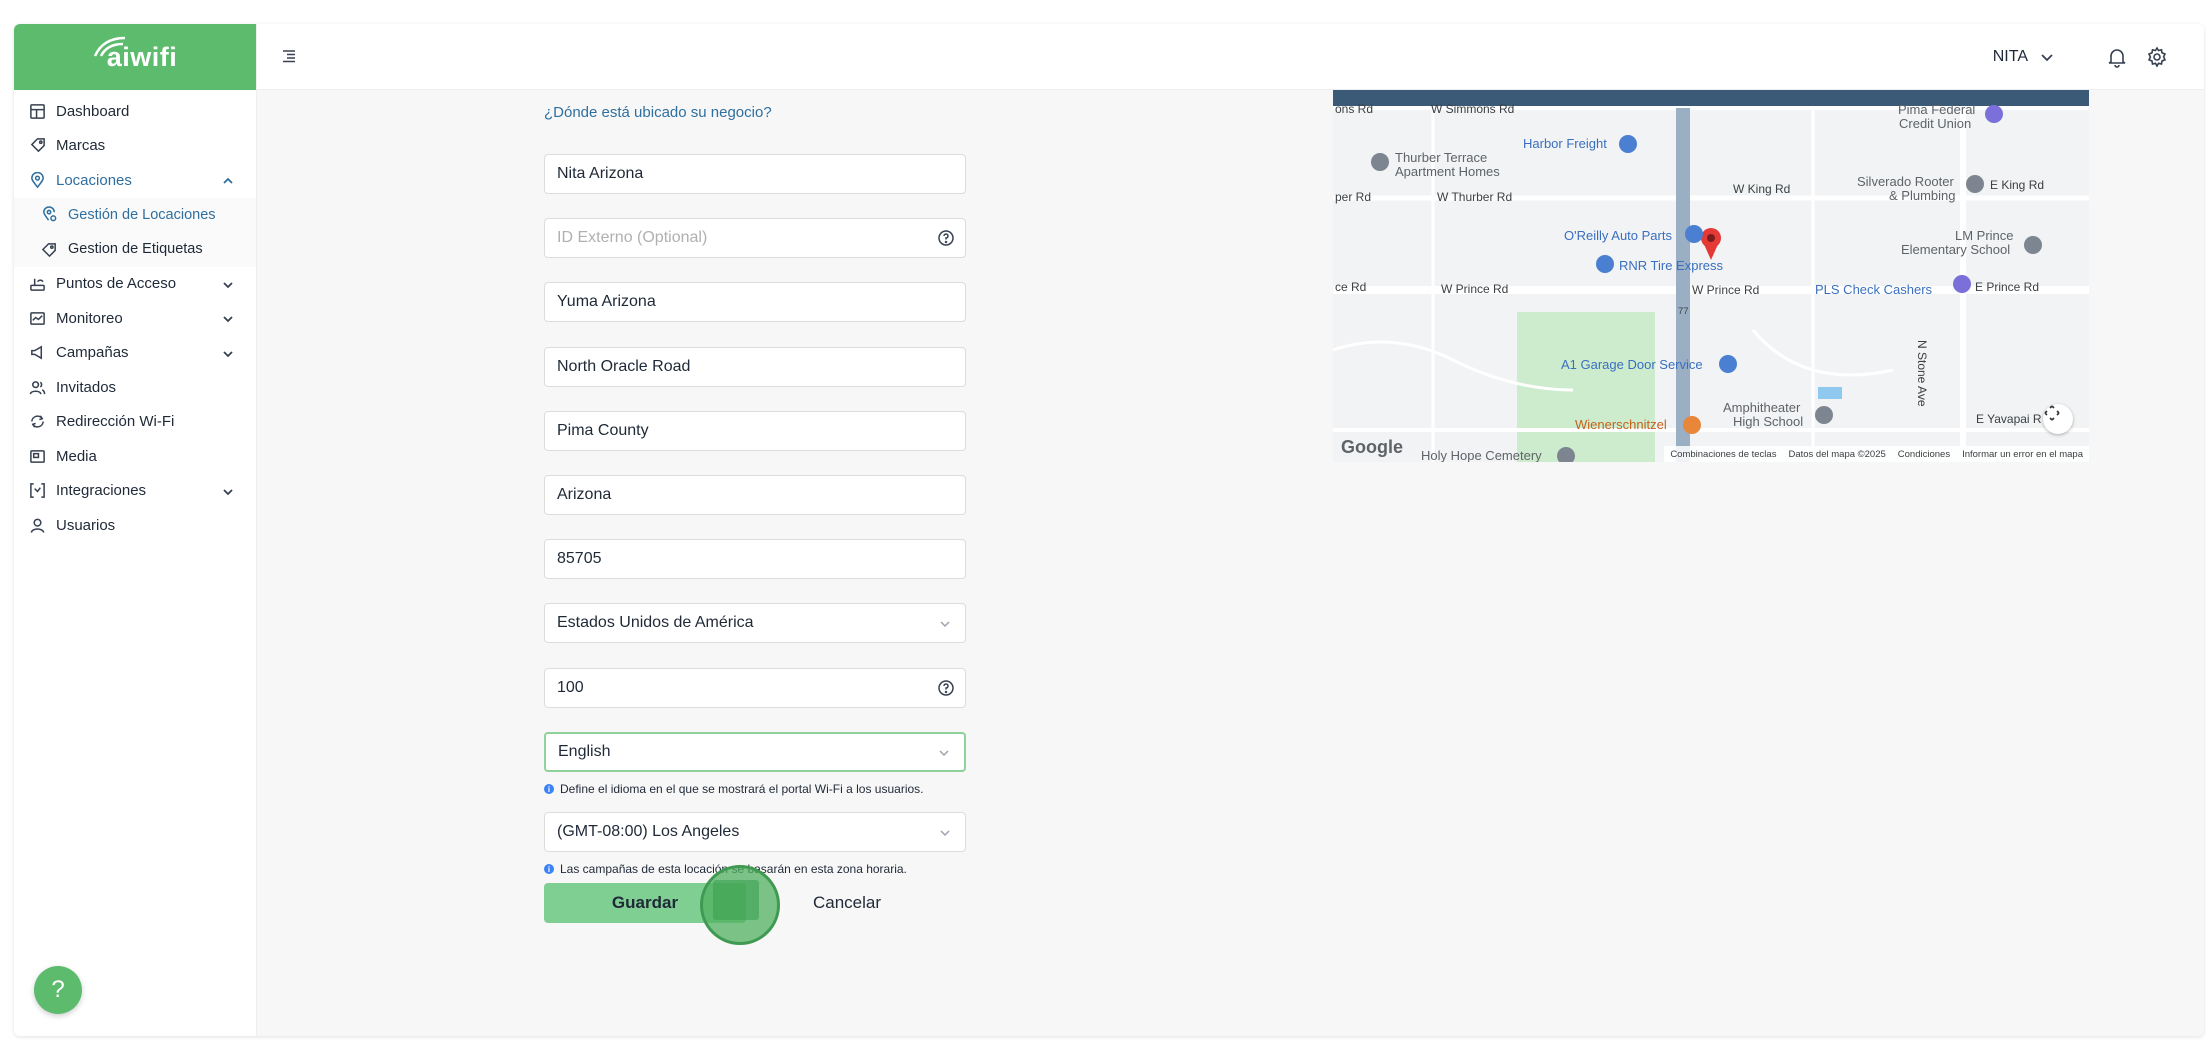 This screenshot has height=1062, width=2206. I want to click on map-label: E King Rd, so click(2017, 185).